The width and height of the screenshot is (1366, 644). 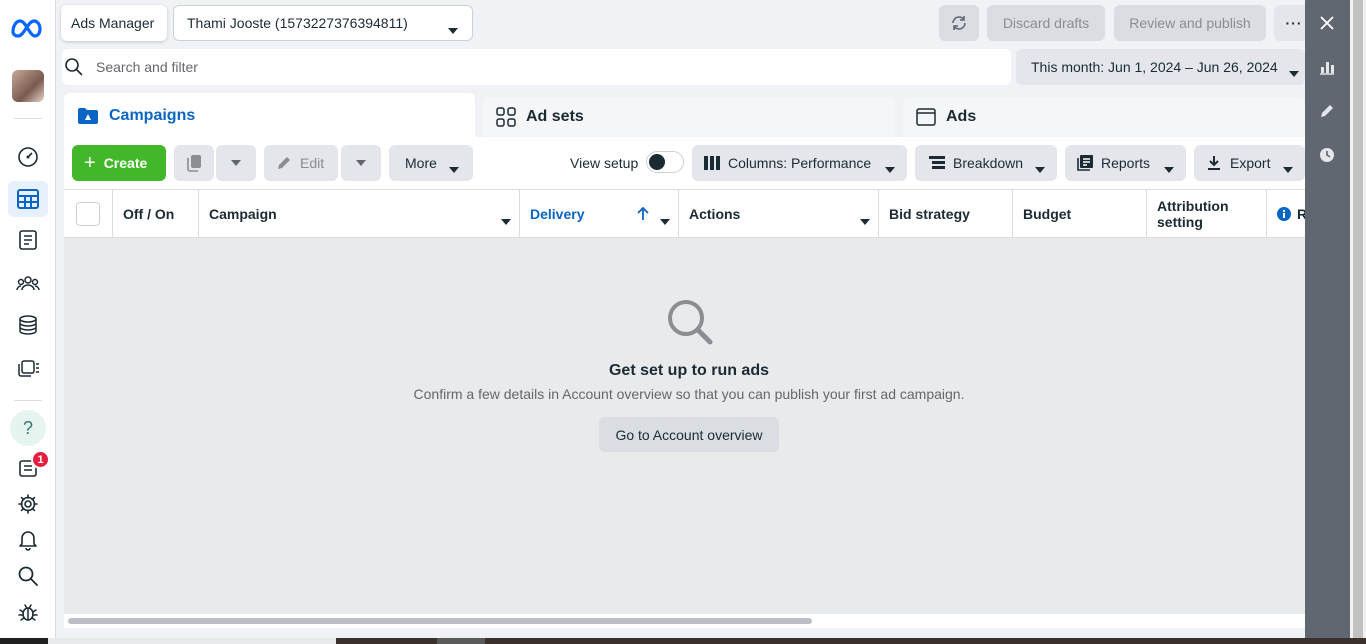 I want to click on columns-button: Columns: Performance, so click(x=799, y=163).